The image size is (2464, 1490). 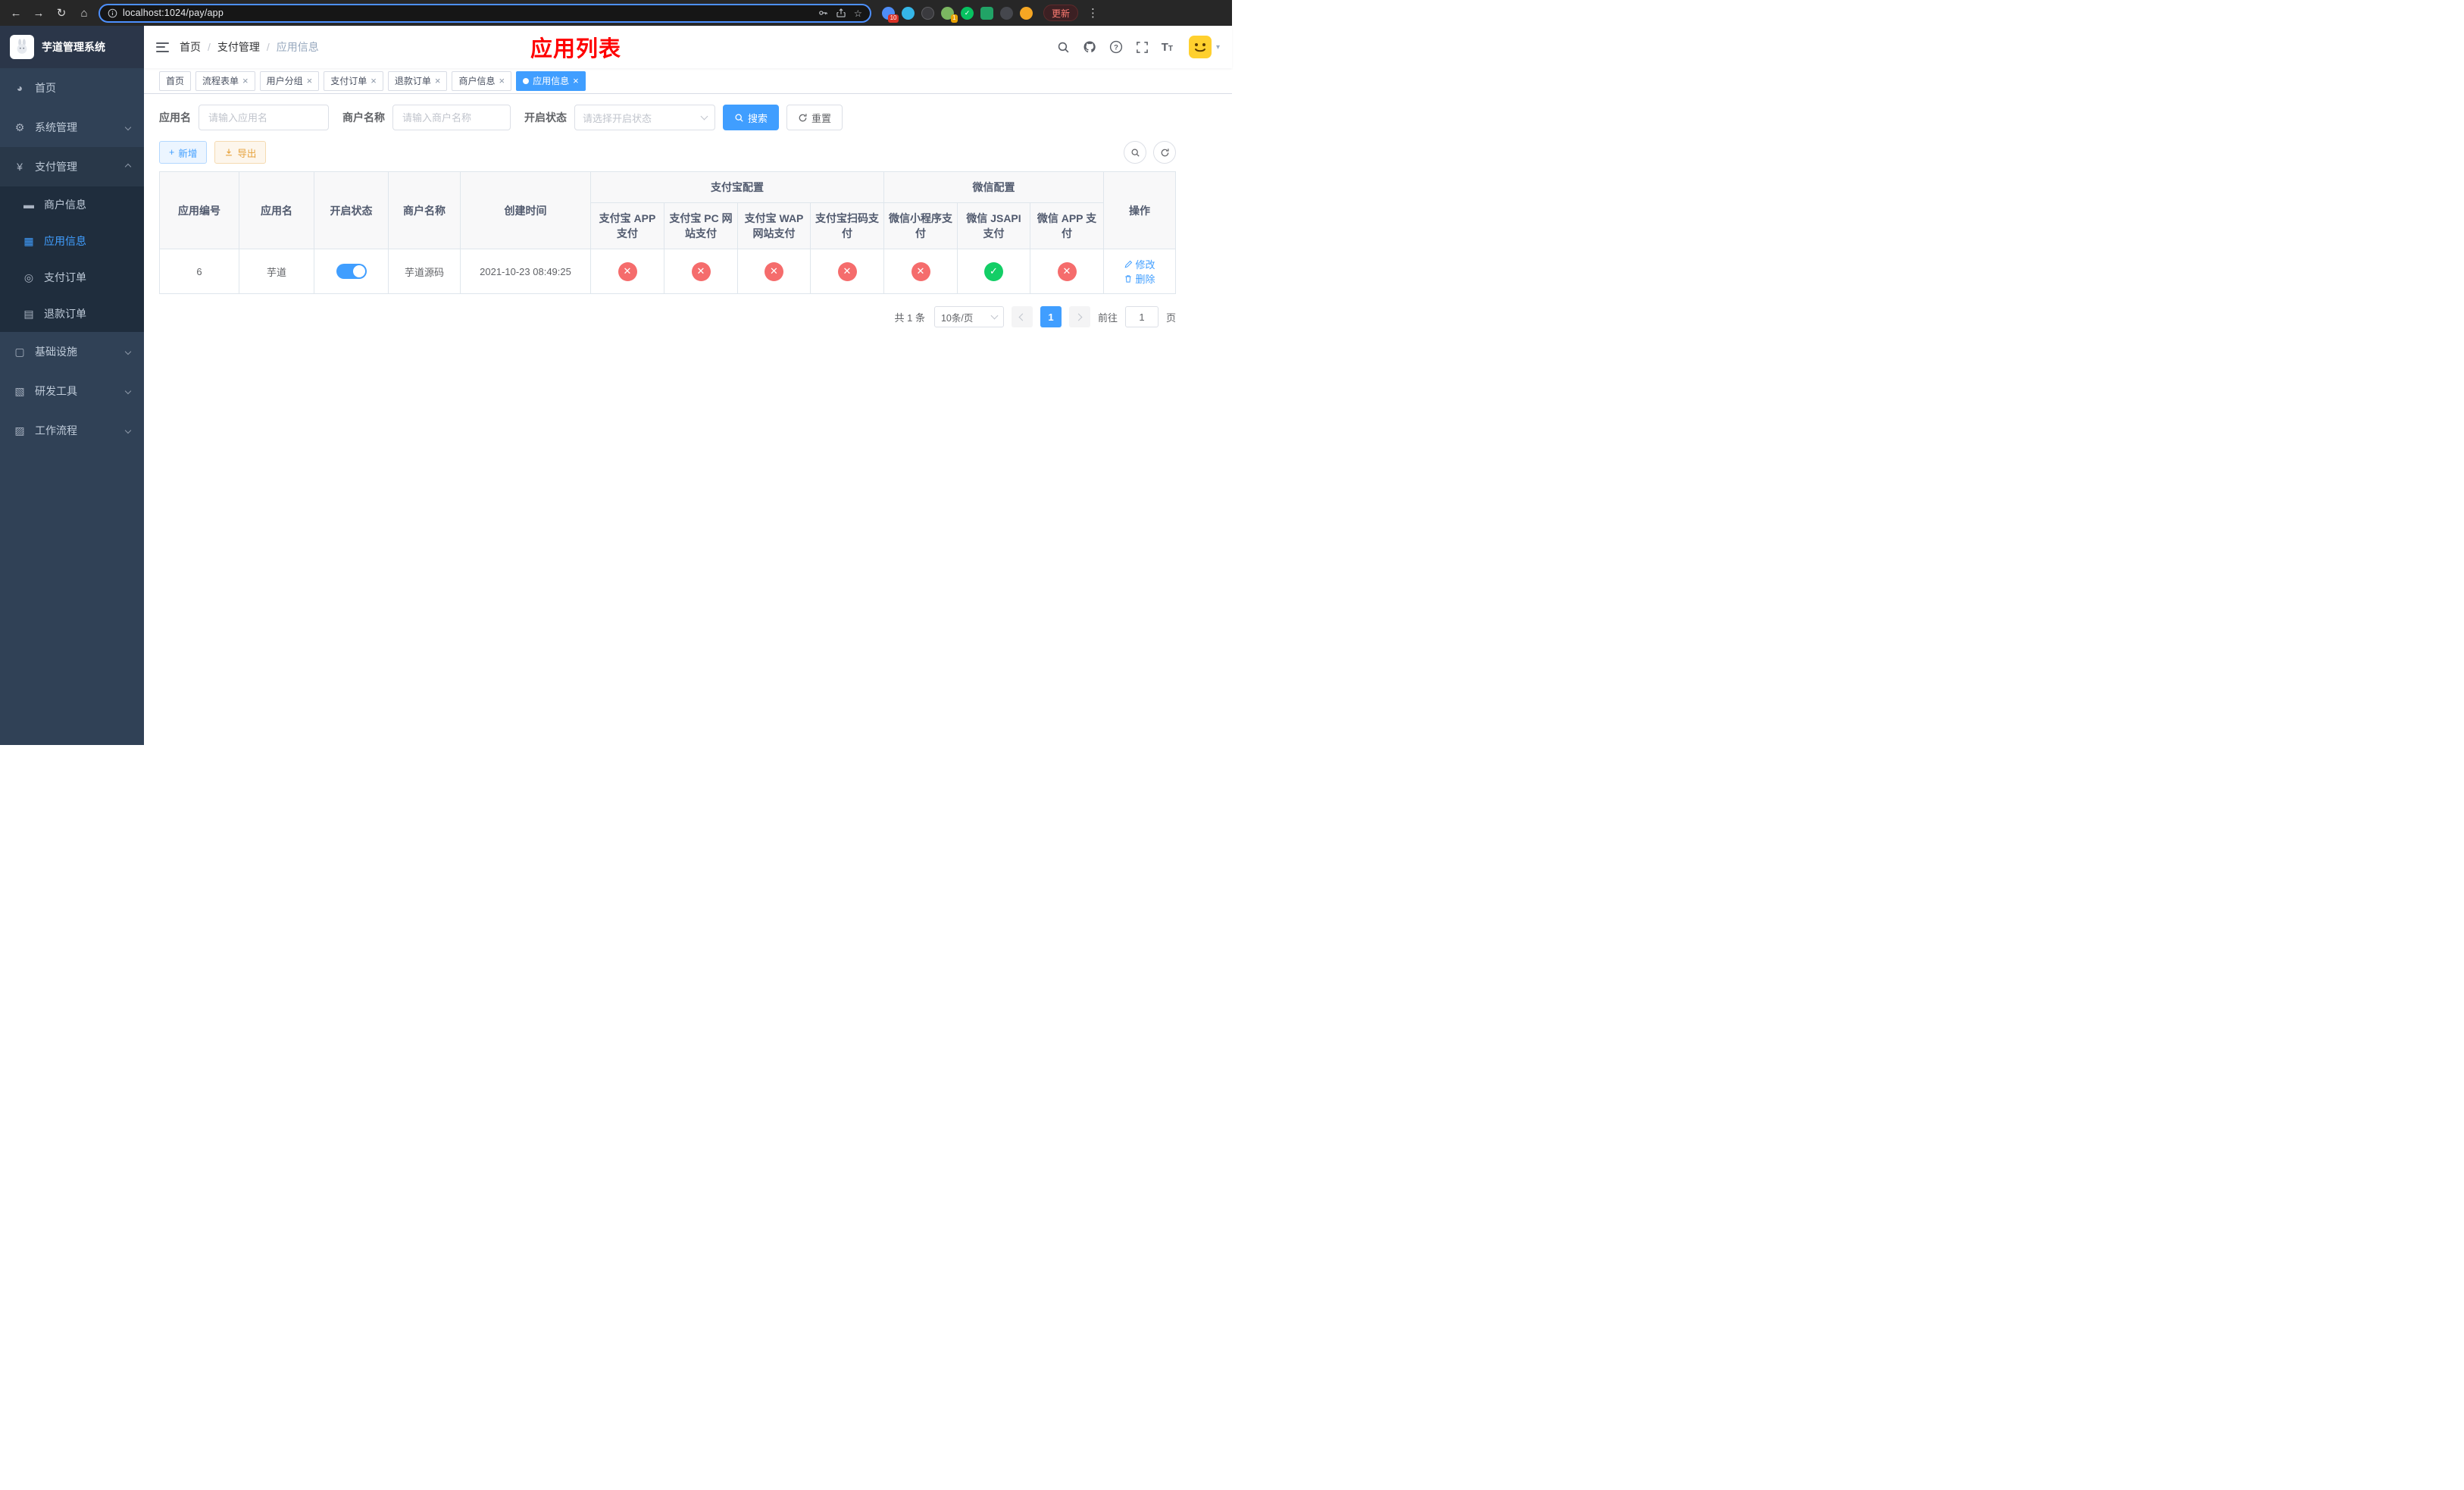 What do you see at coordinates (1079, 316) in the screenshot?
I see `next-page-button` at bounding box center [1079, 316].